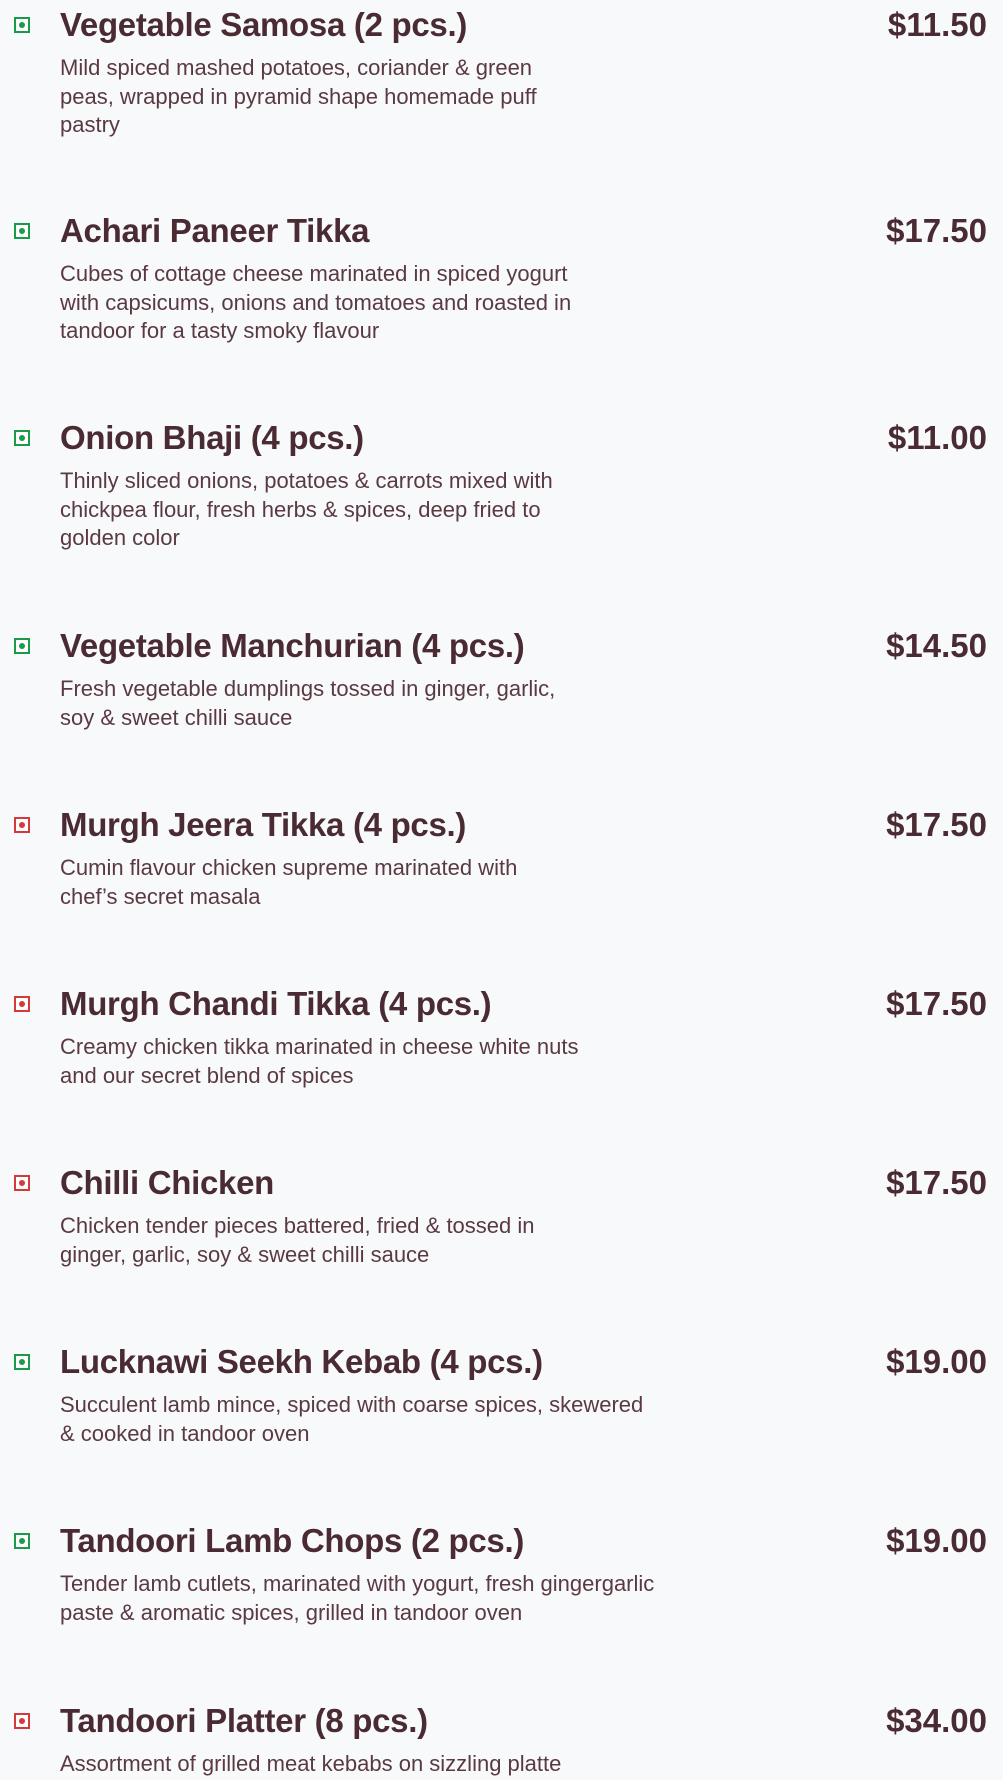 This screenshot has height=1780, width=1003. Describe the element at coordinates (263, 824) in the screenshot. I see `item-name: Murgh Jeera Tikka (4 pcs.)` at that location.